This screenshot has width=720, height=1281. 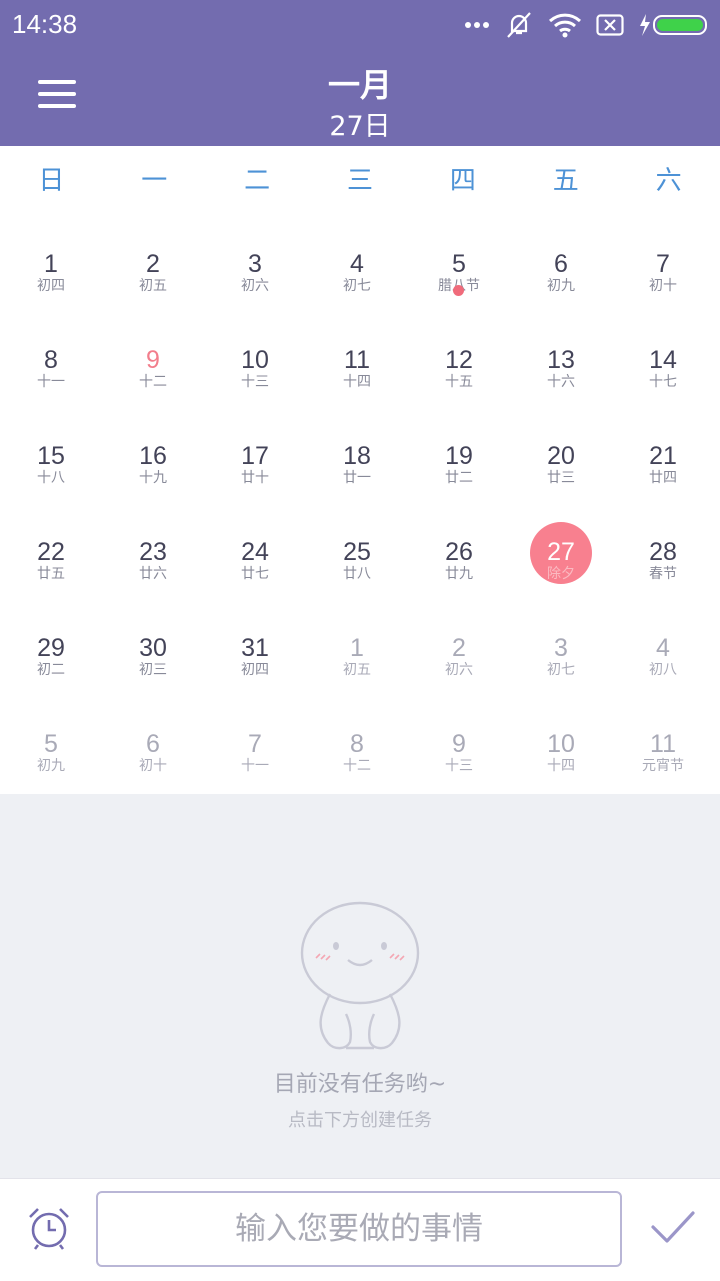 I want to click on calendar-day: 3 初六, so click(x=255, y=264).